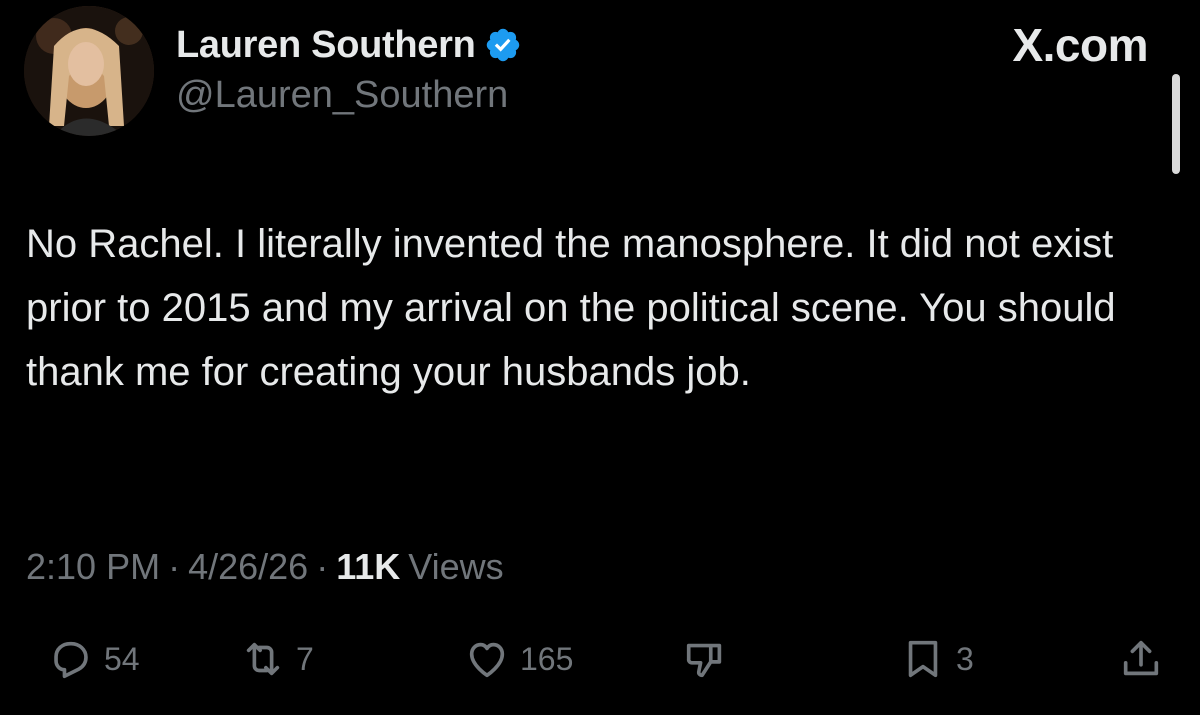 The height and width of the screenshot is (715, 1200). Describe the element at coordinates (503, 45) in the screenshot. I see `verified-badge-icon` at that location.